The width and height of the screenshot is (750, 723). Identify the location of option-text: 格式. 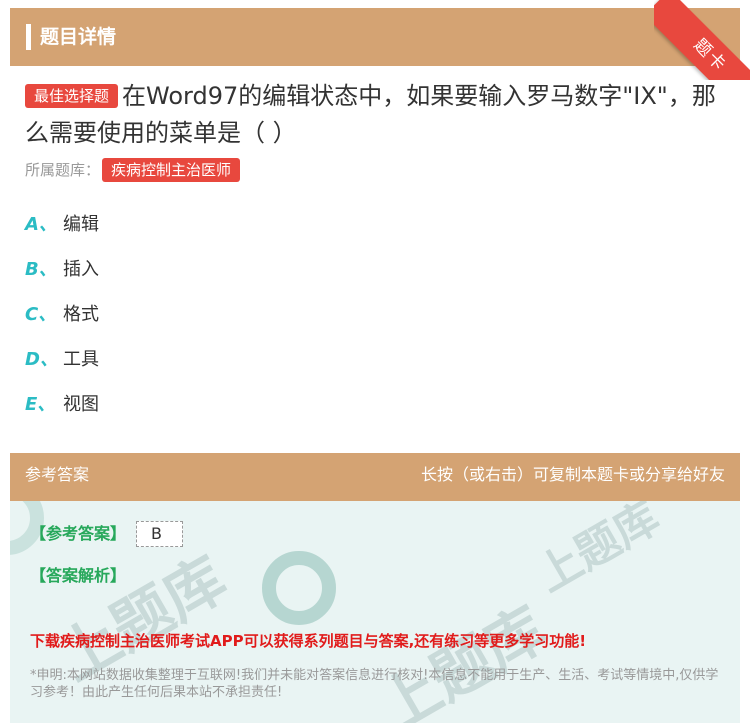
(81, 314).